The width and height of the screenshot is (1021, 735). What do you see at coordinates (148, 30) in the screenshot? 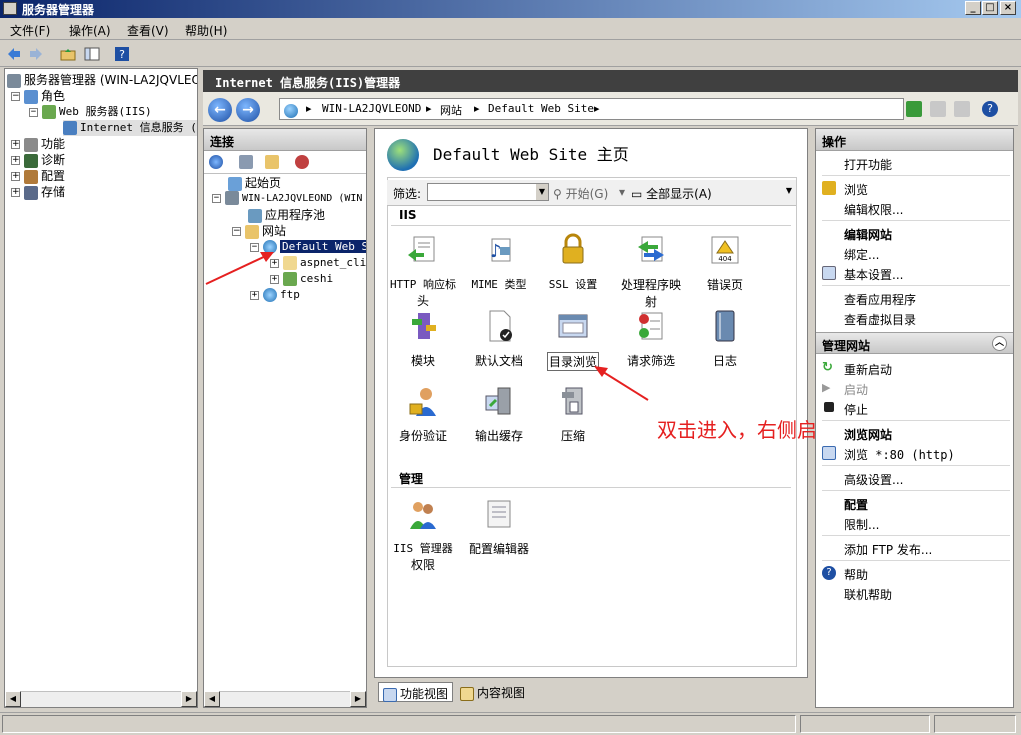
I see `menu-view: 查看(V)` at bounding box center [148, 30].